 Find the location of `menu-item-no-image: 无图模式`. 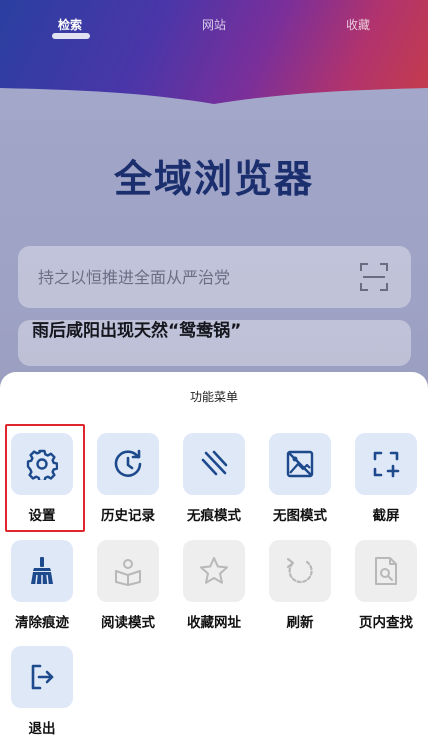

menu-item-no-image: 无图模式 is located at coordinates (300, 480).